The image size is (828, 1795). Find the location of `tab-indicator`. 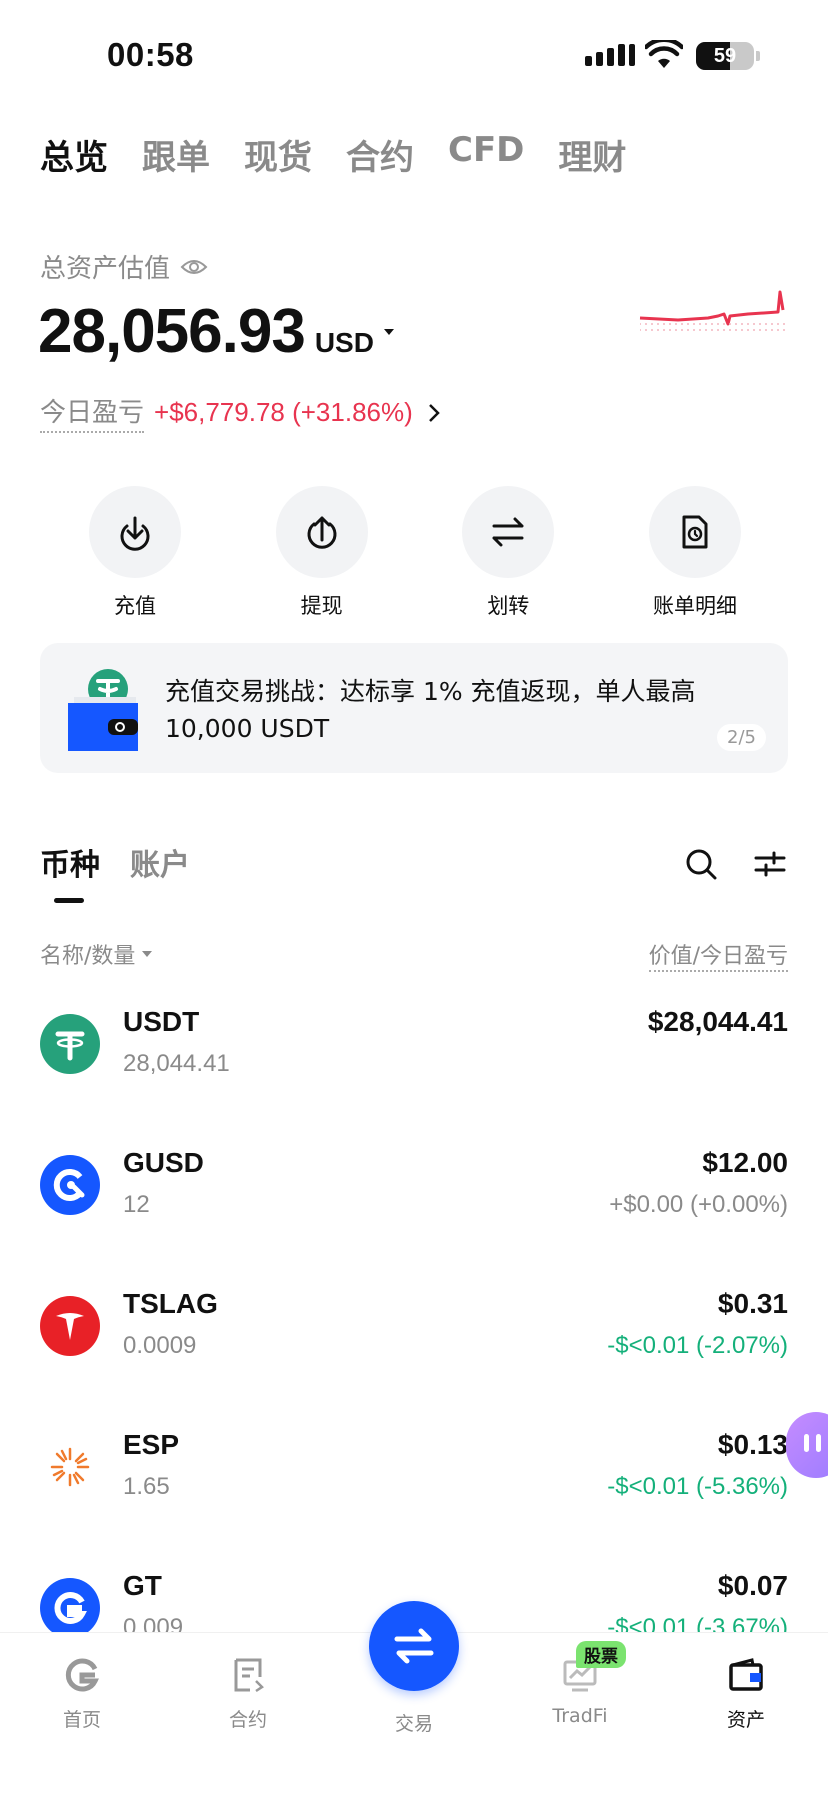

tab-indicator is located at coordinates (69, 900).